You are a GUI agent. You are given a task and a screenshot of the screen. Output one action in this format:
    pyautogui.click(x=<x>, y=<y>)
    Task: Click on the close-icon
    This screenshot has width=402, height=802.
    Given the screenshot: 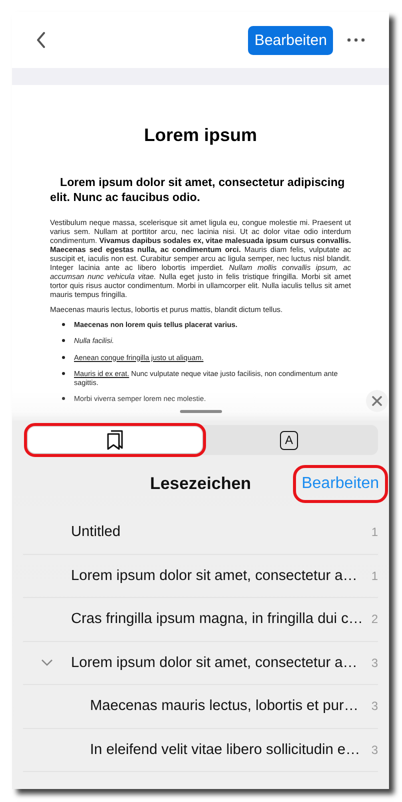 What is the action you would take?
    pyautogui.click(x=377, y=401)
    